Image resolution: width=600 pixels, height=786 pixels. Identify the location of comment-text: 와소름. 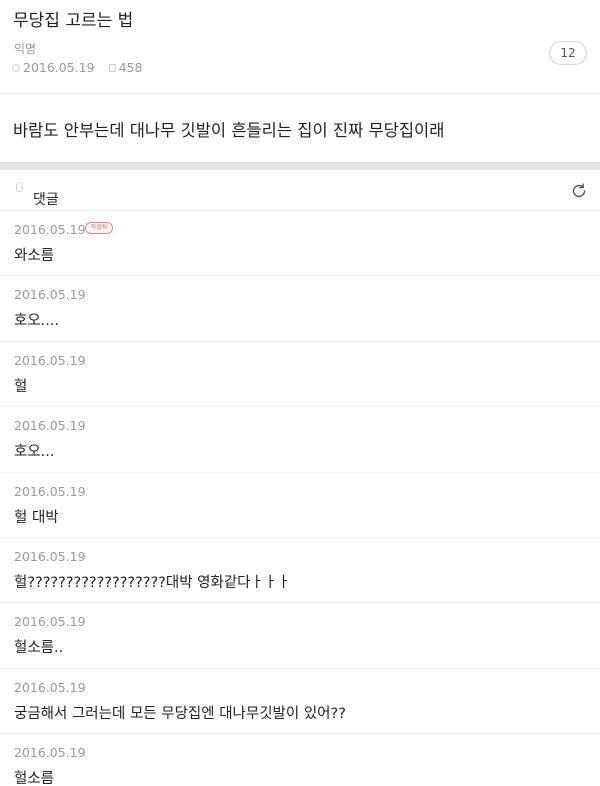
(34, 256).